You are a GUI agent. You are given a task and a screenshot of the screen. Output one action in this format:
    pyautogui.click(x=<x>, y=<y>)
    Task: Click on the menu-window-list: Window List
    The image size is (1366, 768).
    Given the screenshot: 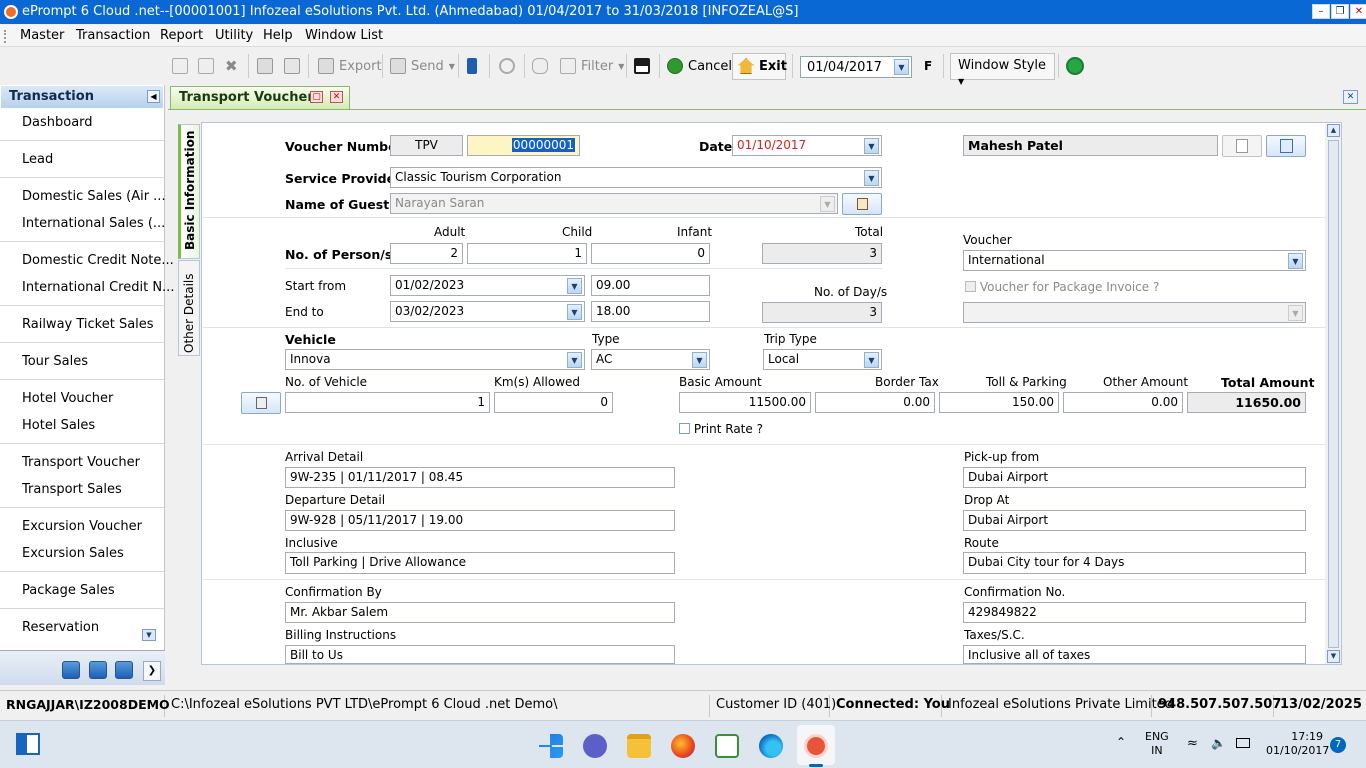 What is the action you would take?
    pyautogui.click(x=344, y=35)
    